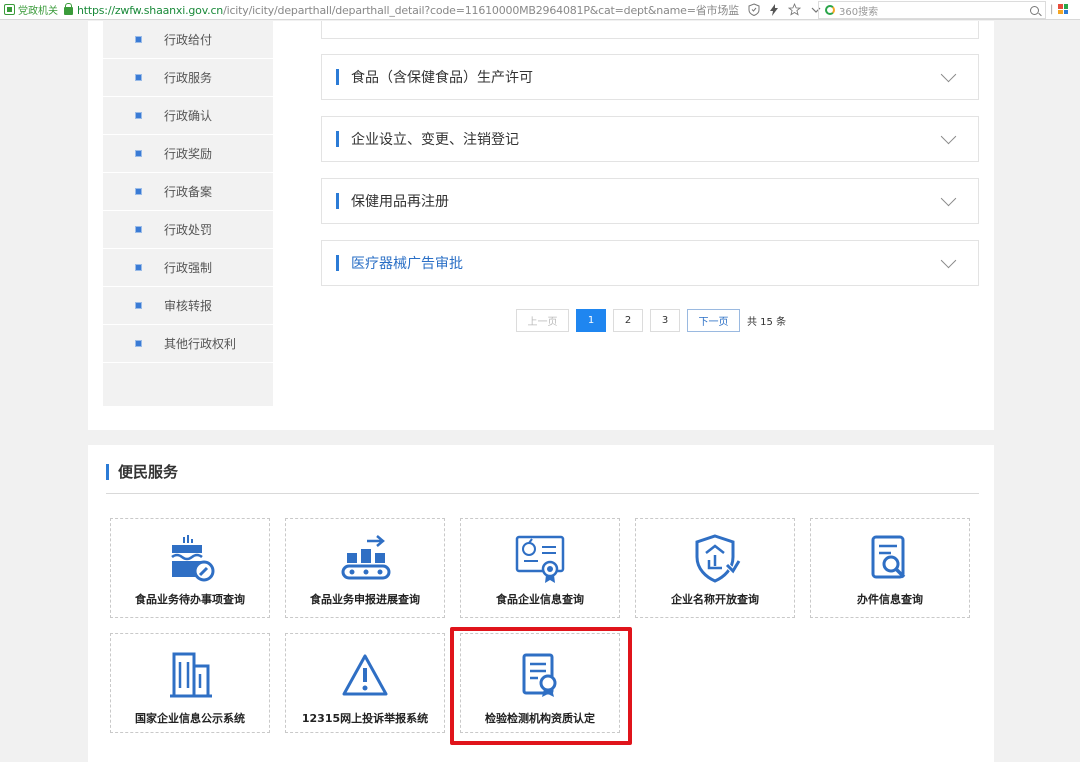  What do you see at coordinates (784, 9) in the screenshot?
I see `address-actions` at bounding box center [784, 9].